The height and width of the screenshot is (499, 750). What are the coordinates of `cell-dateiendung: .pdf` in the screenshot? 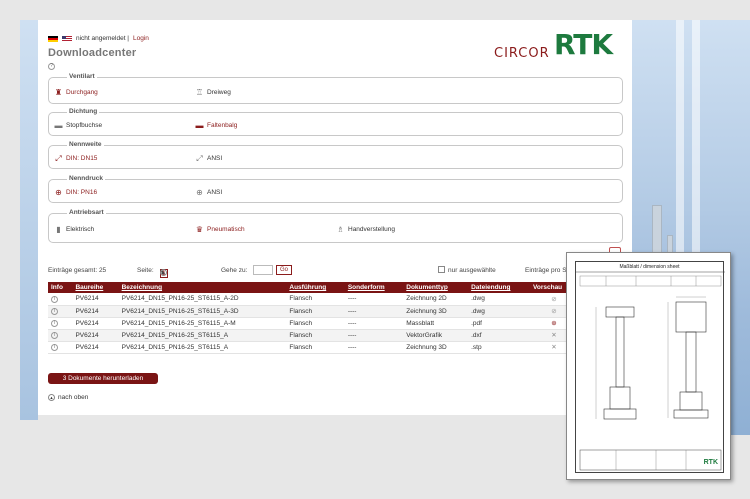 It's located at (499, 323).